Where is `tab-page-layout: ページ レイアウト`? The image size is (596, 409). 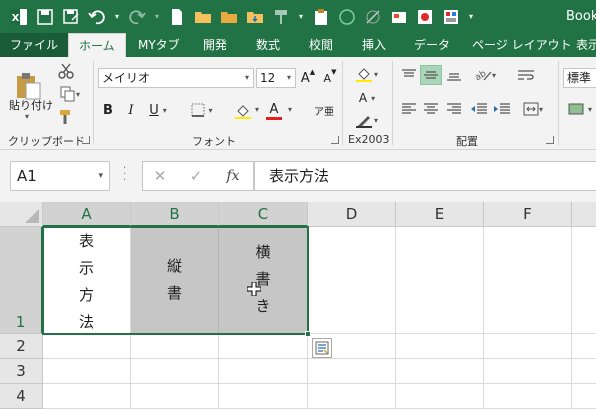
tab-page-layout: ページ レイアウト is located at coordinates (522, 45).